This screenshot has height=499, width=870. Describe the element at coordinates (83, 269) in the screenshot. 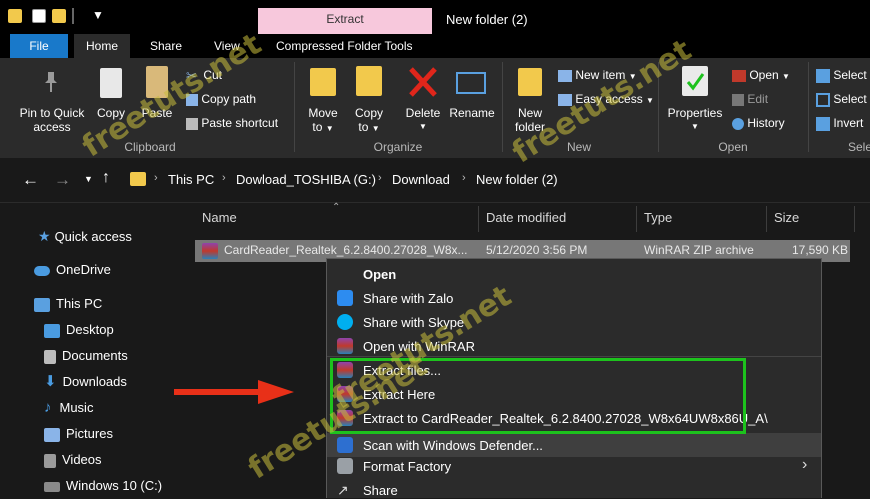

I see `nav-onedrive-label: OneDrive` at that location.